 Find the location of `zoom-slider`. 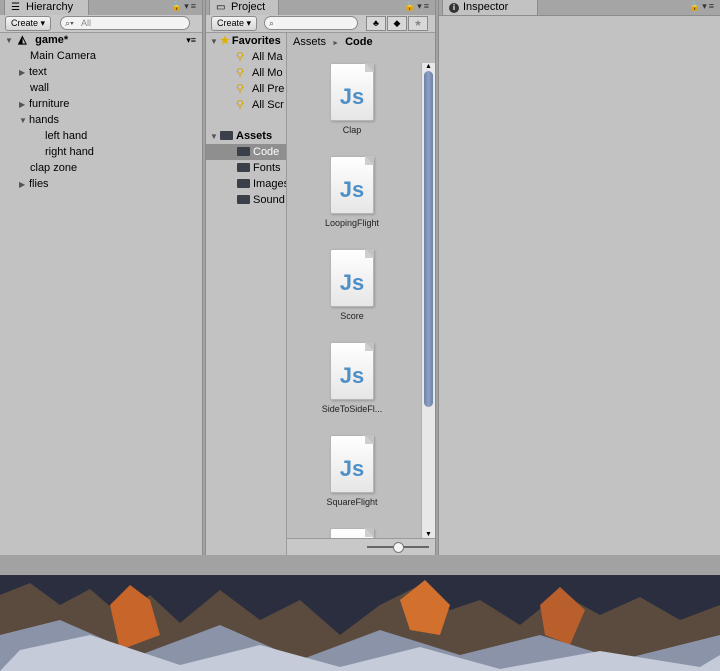

zoom-slider is located at coordinates (398, 547).